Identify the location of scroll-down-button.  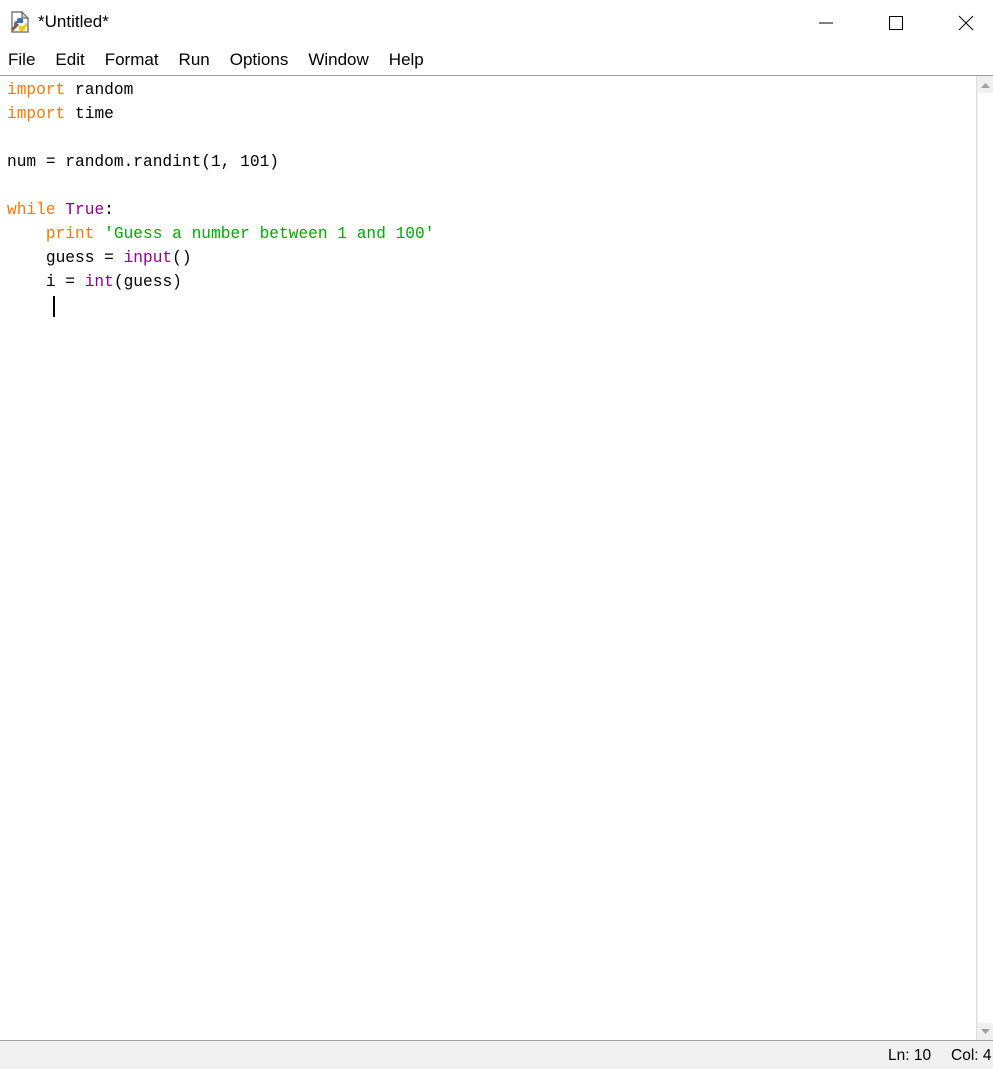
(985, 1031).